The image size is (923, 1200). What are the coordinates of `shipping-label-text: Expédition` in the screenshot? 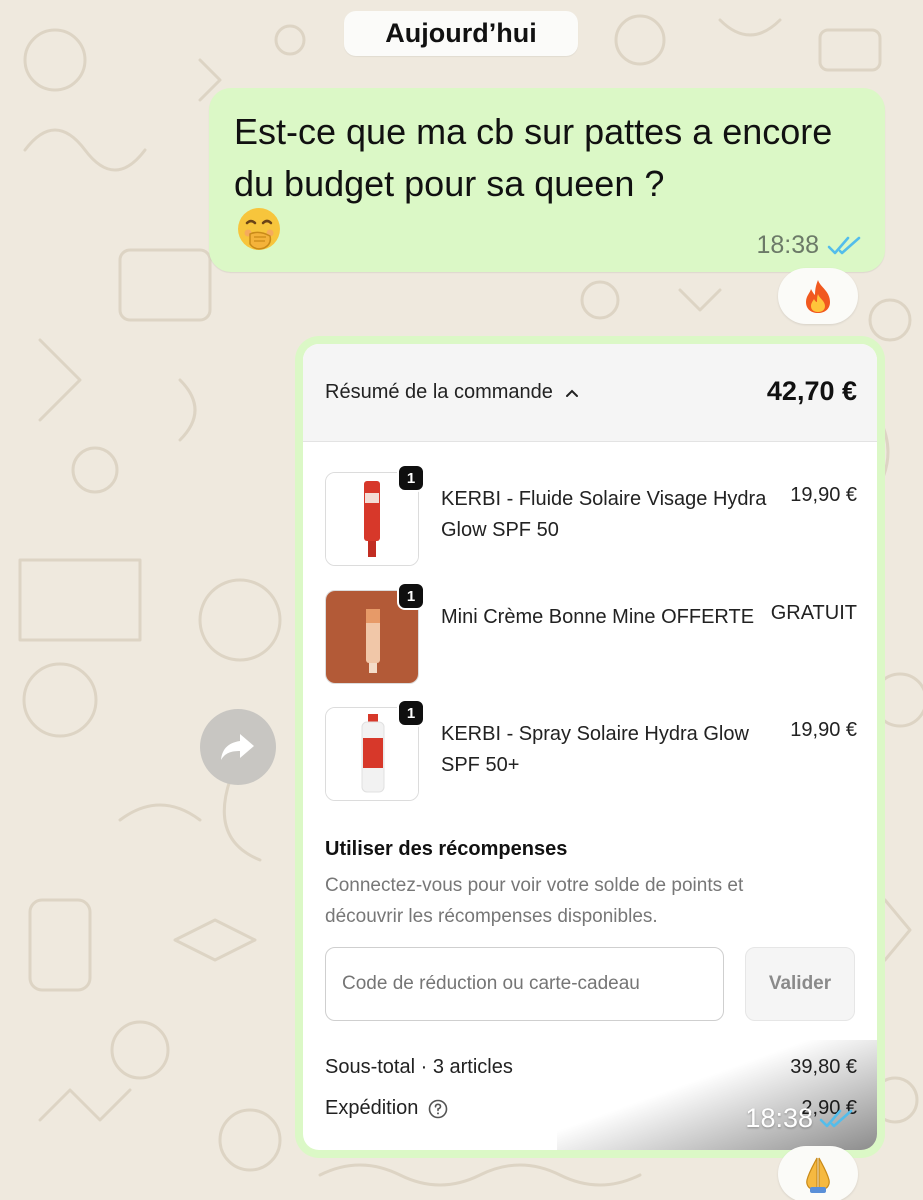 It's located at (372, 1108).